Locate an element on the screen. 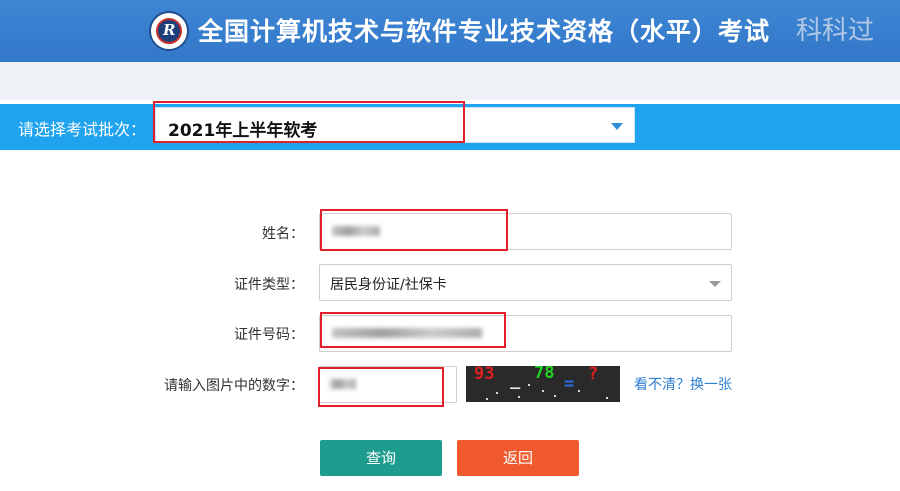 The image size is (900, 491). watermark: 科科过 is located at coordinates (835, 31).